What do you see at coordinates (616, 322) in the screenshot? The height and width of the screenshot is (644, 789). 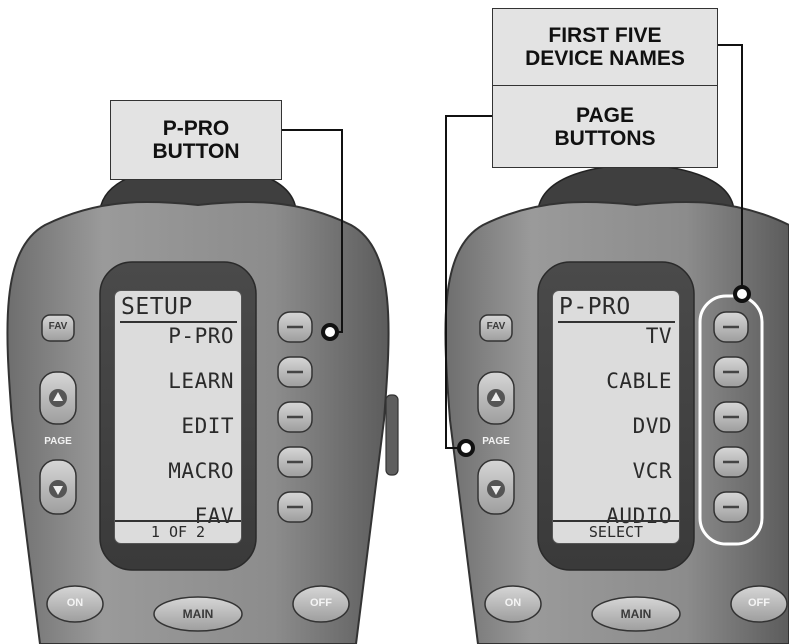 I see `right-title-underline` at bounding box center [616, 322].